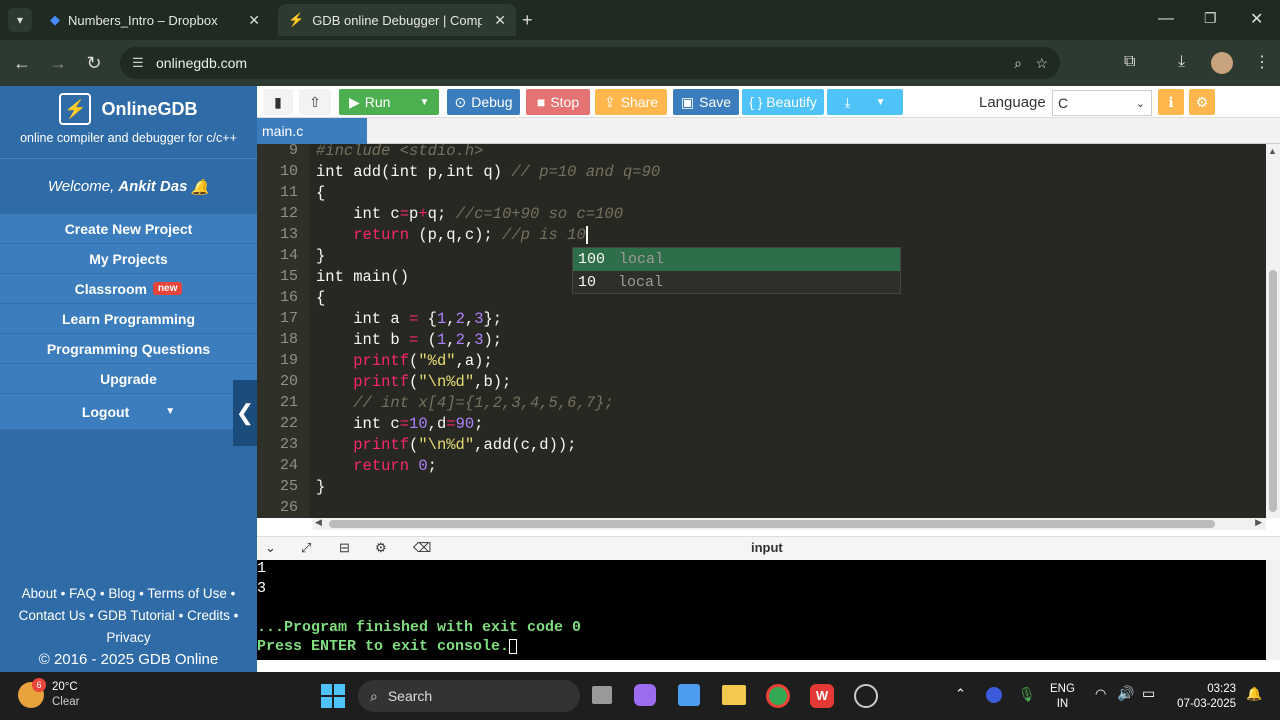 The height and width of the screenshot is (720, 1280). Describe the element at coordinates (94, 63) in the screenshot. I see `reload-icon: ↻` at that location.